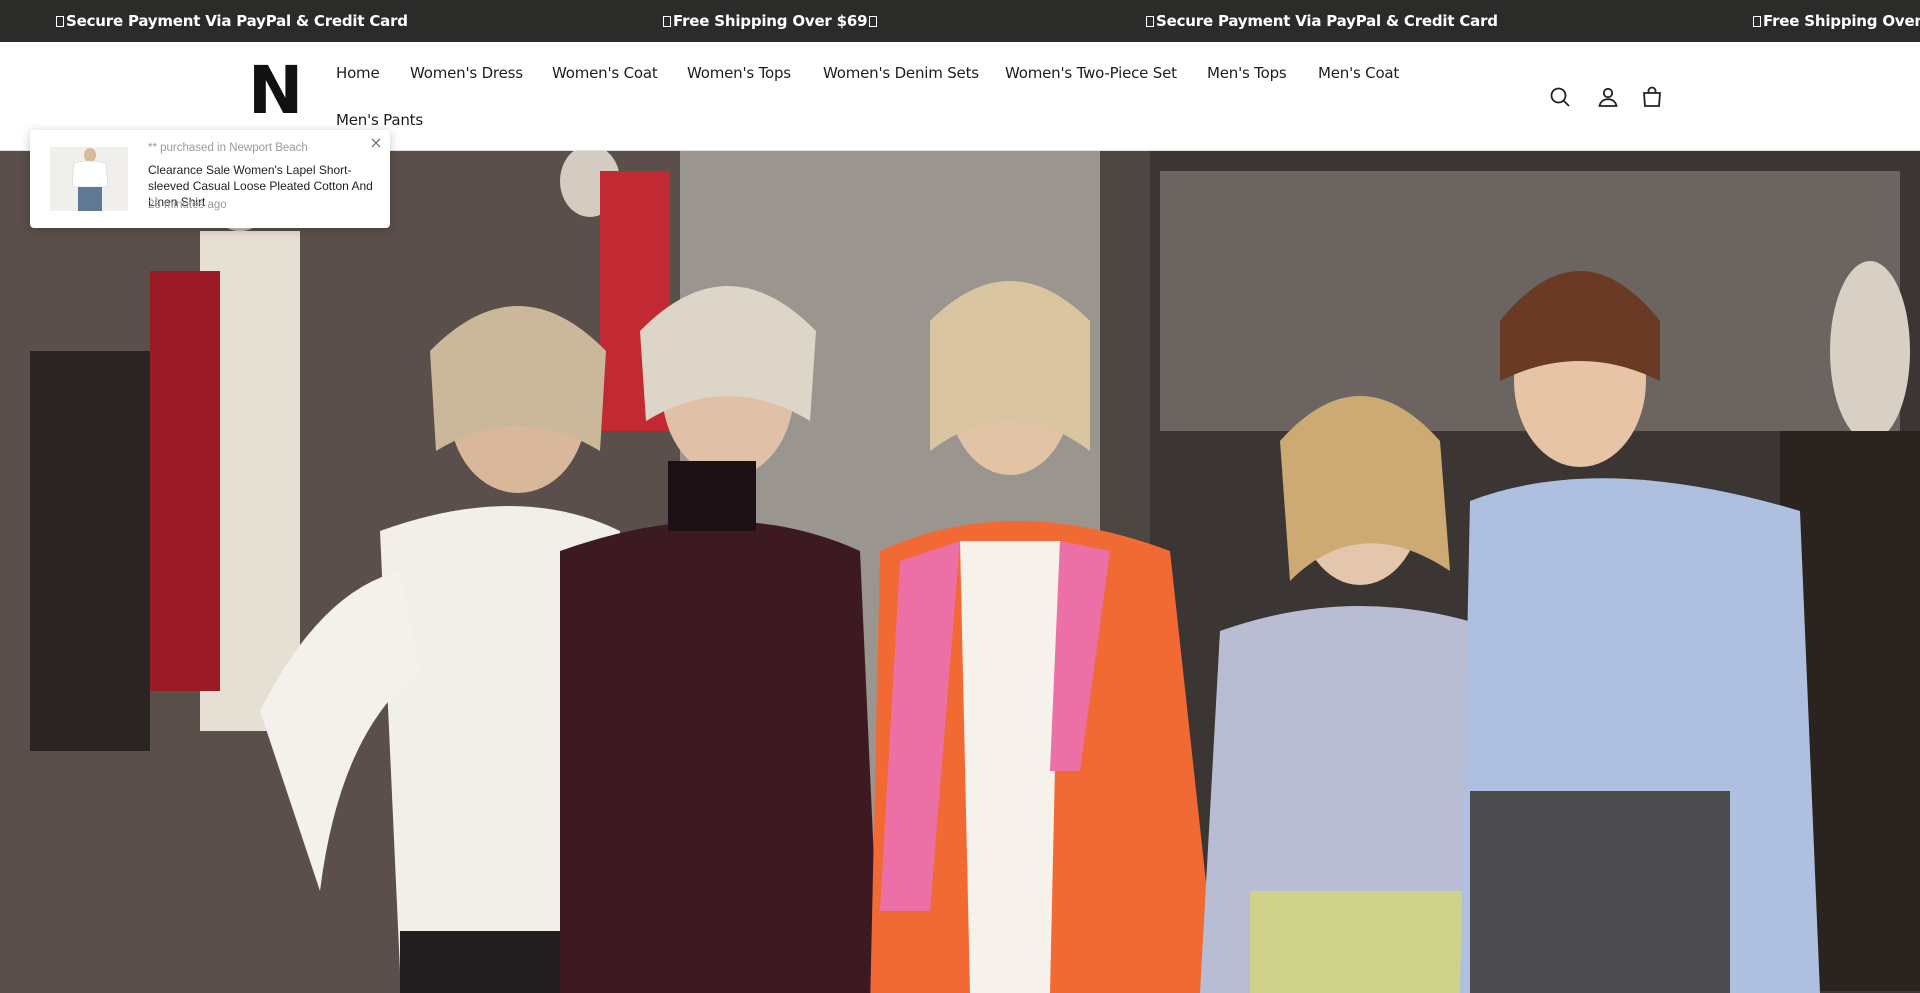 The height and width of the screenshot is (993, 1920). Describe the element at coordinates (1247, 73) in the screenshot. I see `nav-mens-tops: Men's Tops` at that location.